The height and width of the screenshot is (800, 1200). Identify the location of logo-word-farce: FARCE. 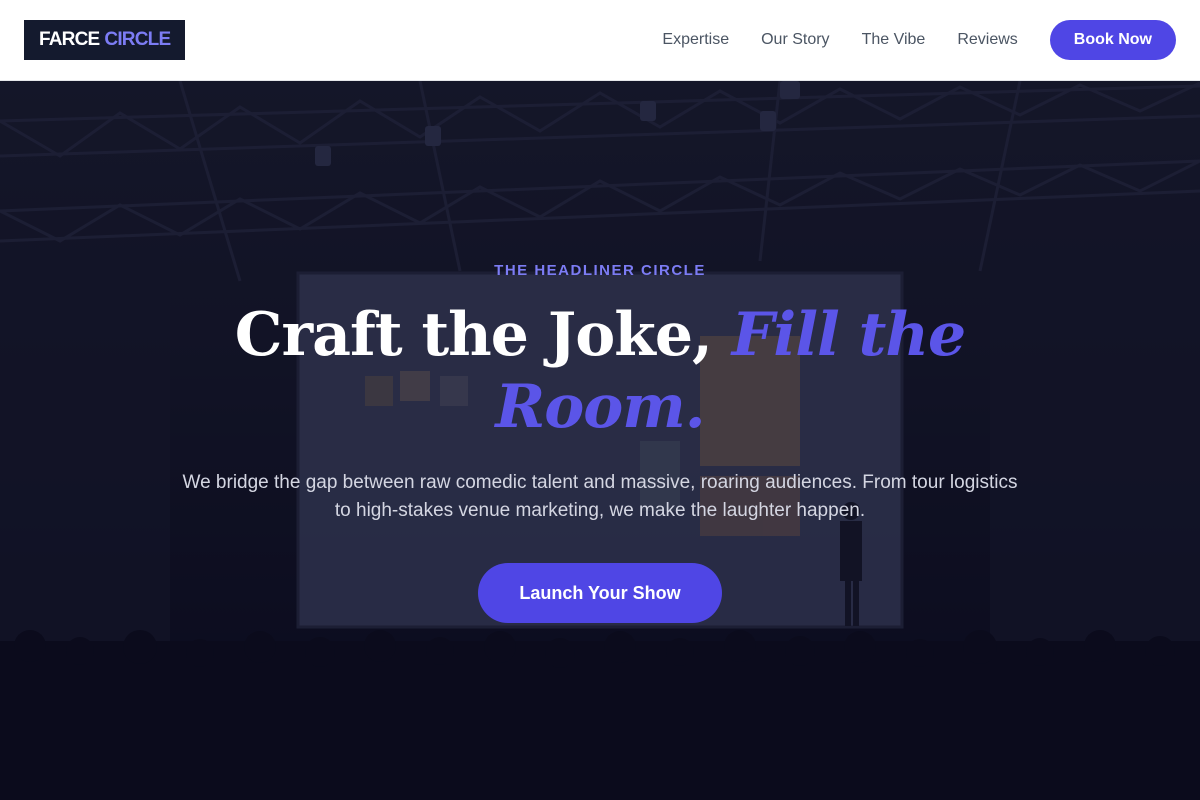
(69, 39).